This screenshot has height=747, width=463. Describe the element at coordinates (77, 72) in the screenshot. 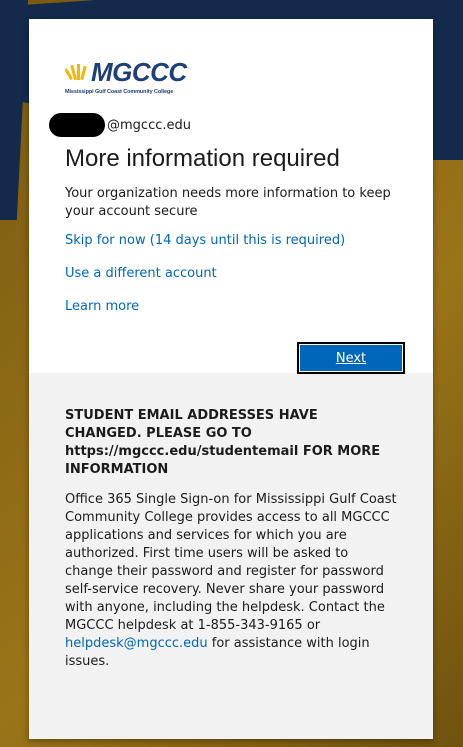

I see `sun-icon` at that location.